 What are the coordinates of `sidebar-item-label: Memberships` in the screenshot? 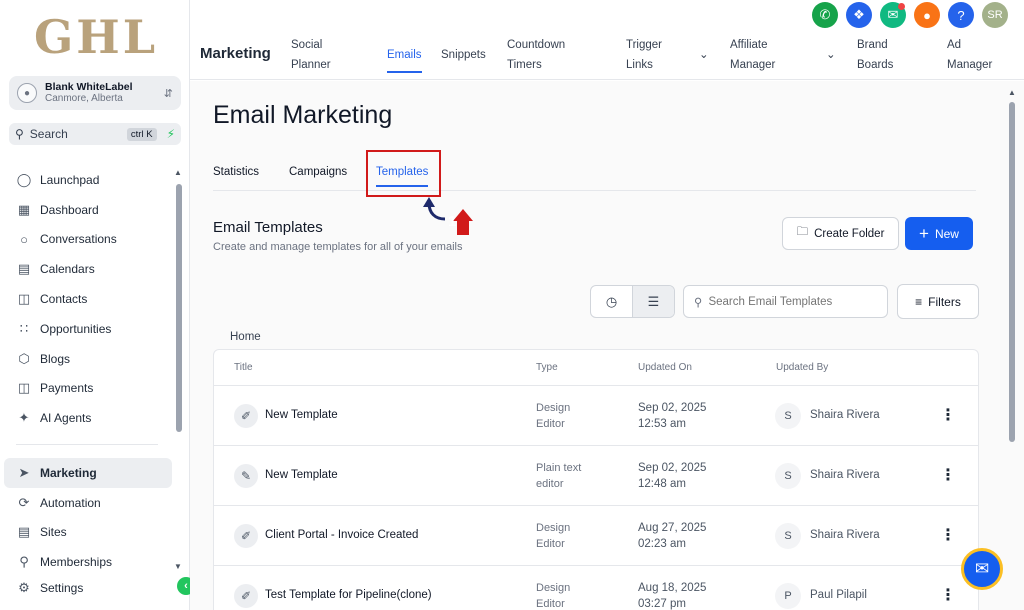 It's located at (76, 562).